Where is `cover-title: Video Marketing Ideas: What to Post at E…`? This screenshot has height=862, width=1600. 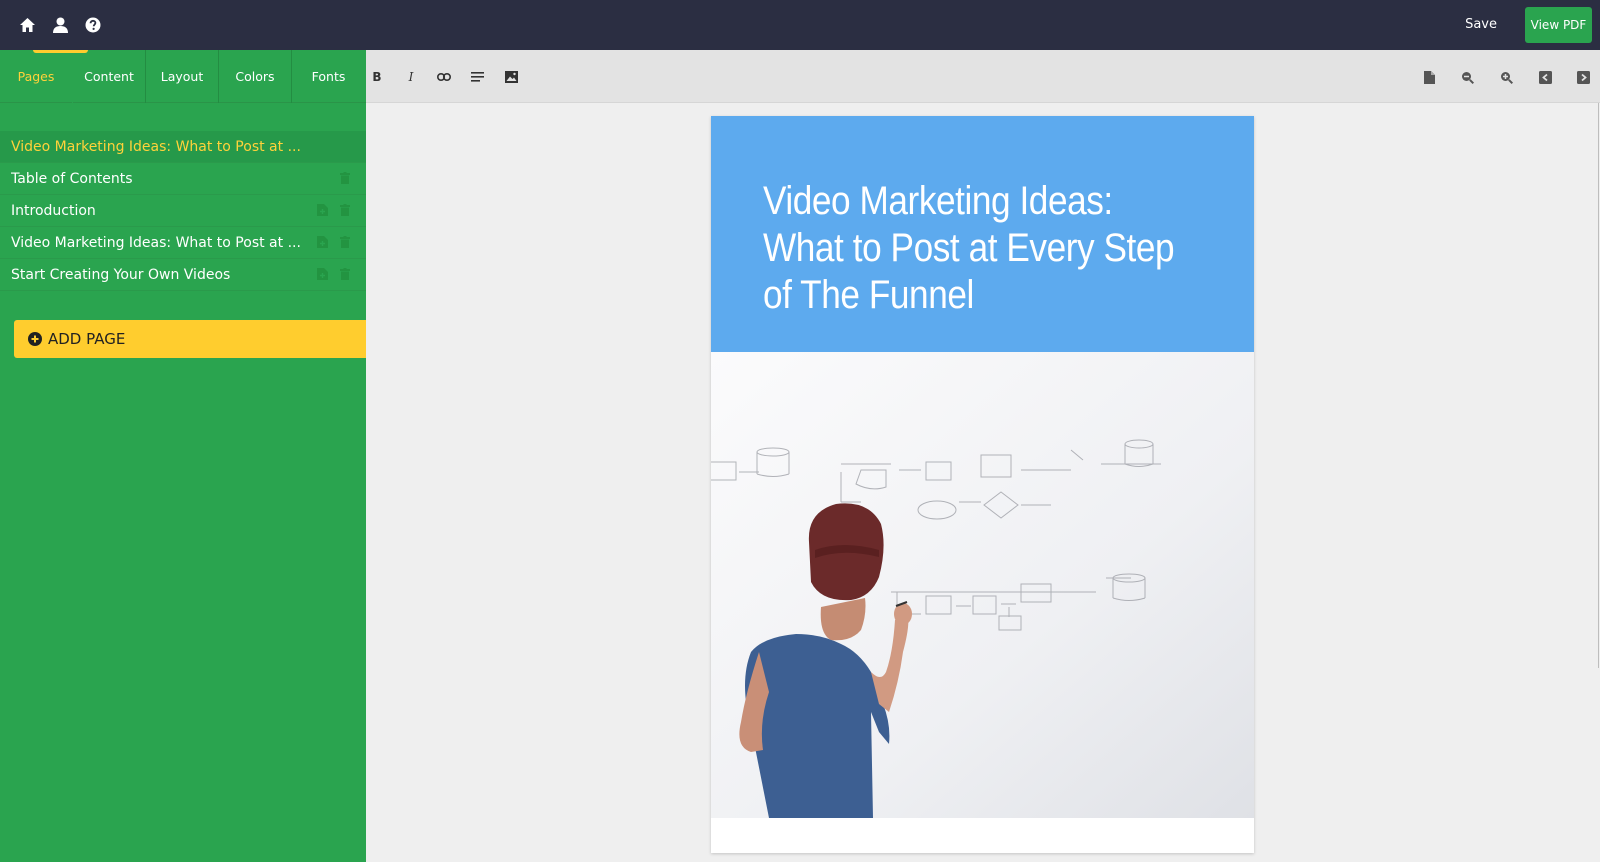 cover-title: Video Marketing Ideas: What to Post at E… is located at coordinates (983, 248).